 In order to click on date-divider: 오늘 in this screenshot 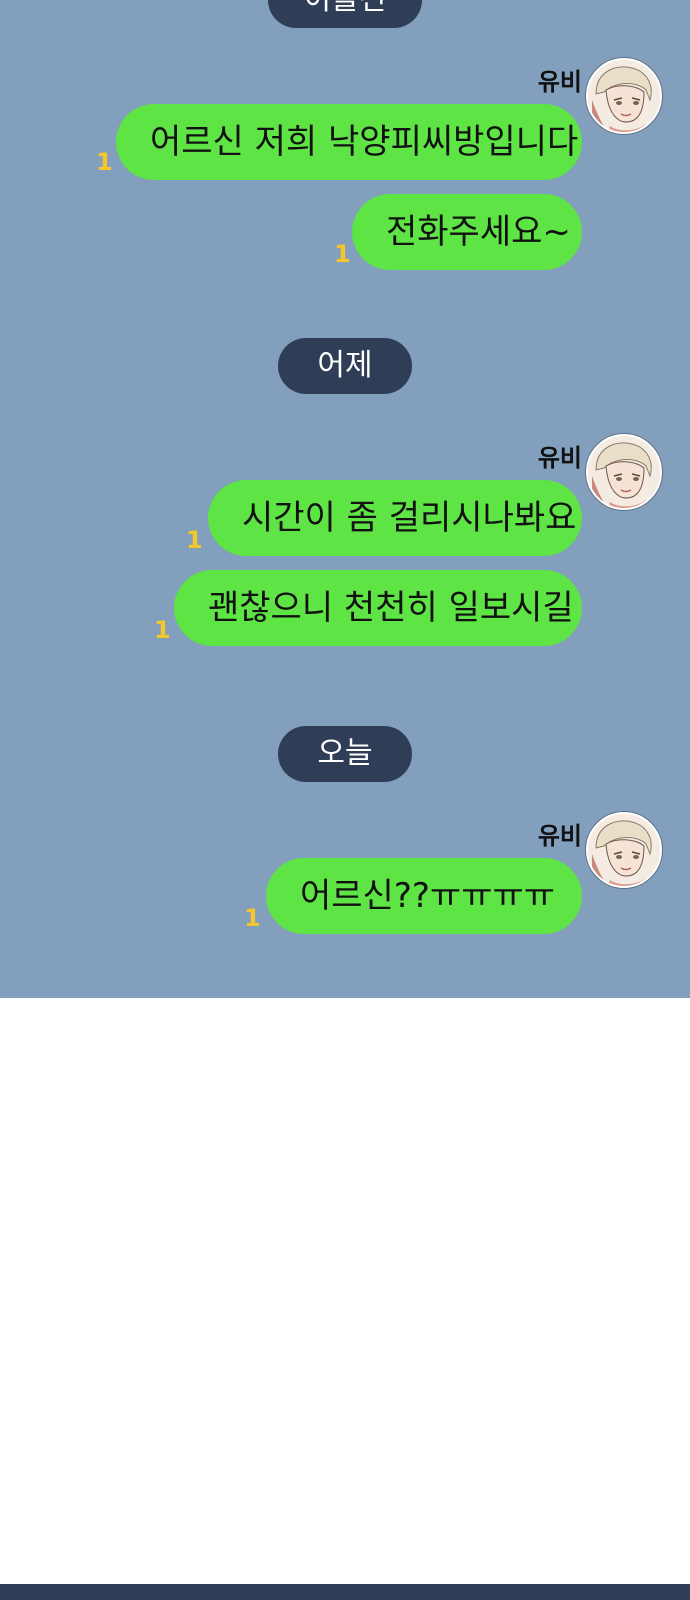, I will do `click(345, 754)`.